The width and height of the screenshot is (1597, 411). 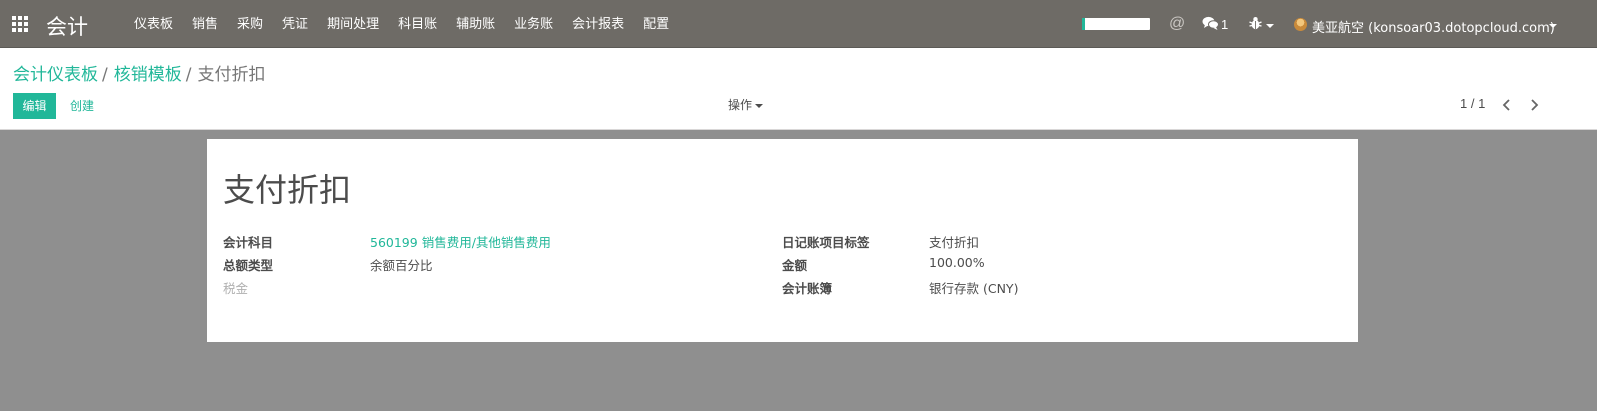 What do you see at coordinates (1084, 24) in the screenshot?
I see `progress-bar-fill` at bounding box center [1084, 24].